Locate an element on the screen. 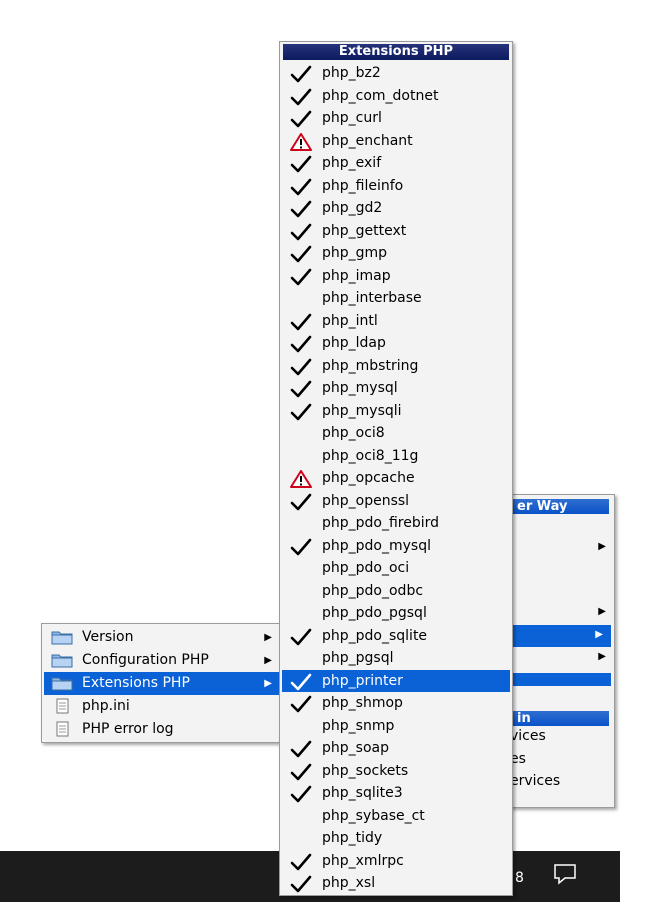 This screenshot has height=902, width=650. extension-item-php-sockets: php_sockets is located at coordinates (396, 771).